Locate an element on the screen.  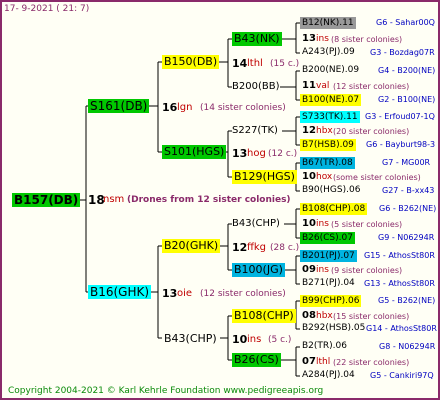
gen4-note: (5 sister colonies) is located at coordinates (367, 224).